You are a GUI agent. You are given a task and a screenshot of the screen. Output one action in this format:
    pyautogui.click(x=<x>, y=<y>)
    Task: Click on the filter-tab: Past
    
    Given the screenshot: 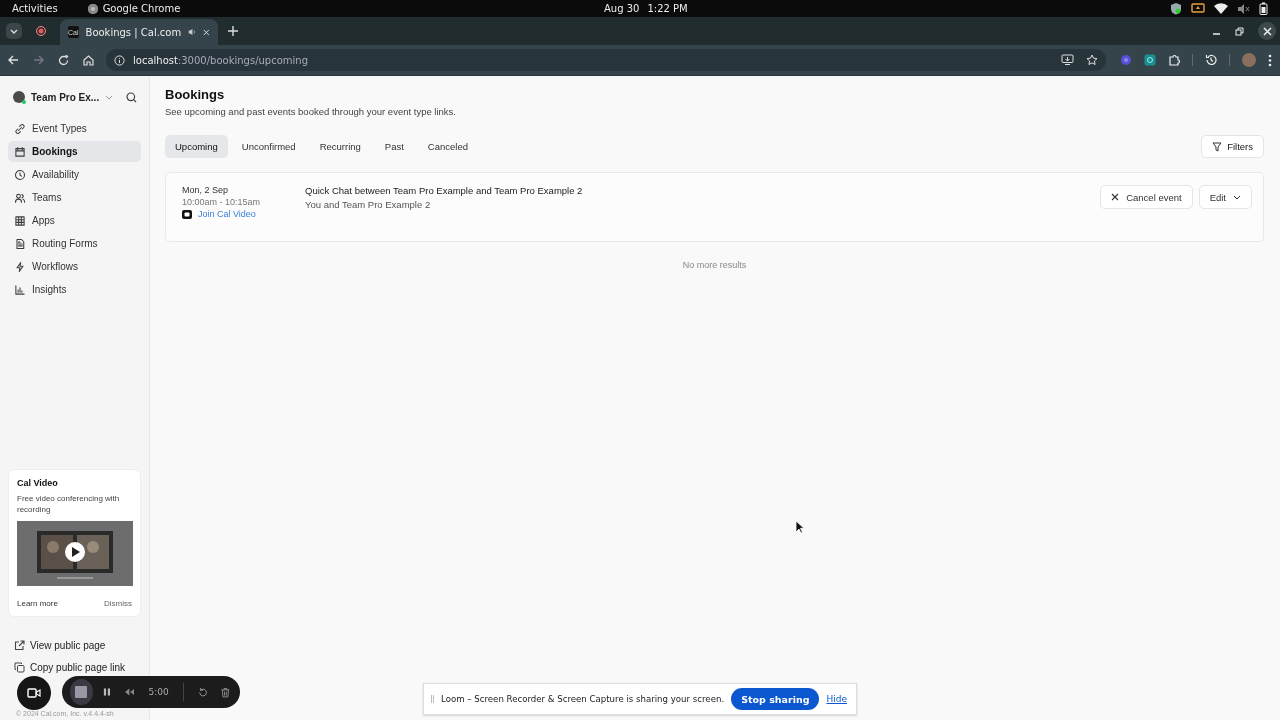 What is the action you would take?
    pyautogui.click(x=394, y=146)
    